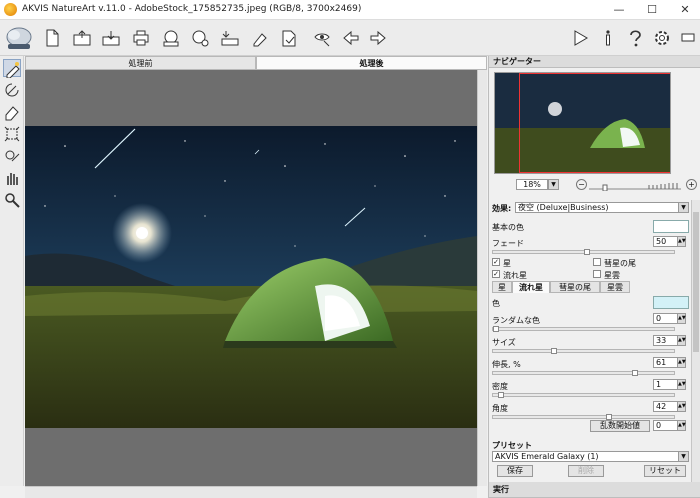 The image size is (700, 498). What do you see at coordinates (496, 274) in the screenshot?
I see `shooting-star-checkbox: ✓` at bounding box center [496, 274].